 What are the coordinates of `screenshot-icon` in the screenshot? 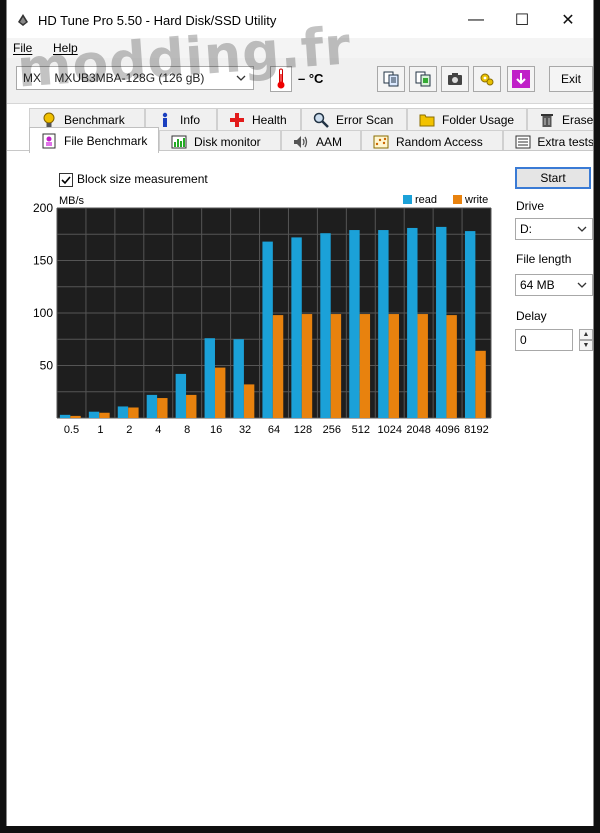 It's located at (455, 79).